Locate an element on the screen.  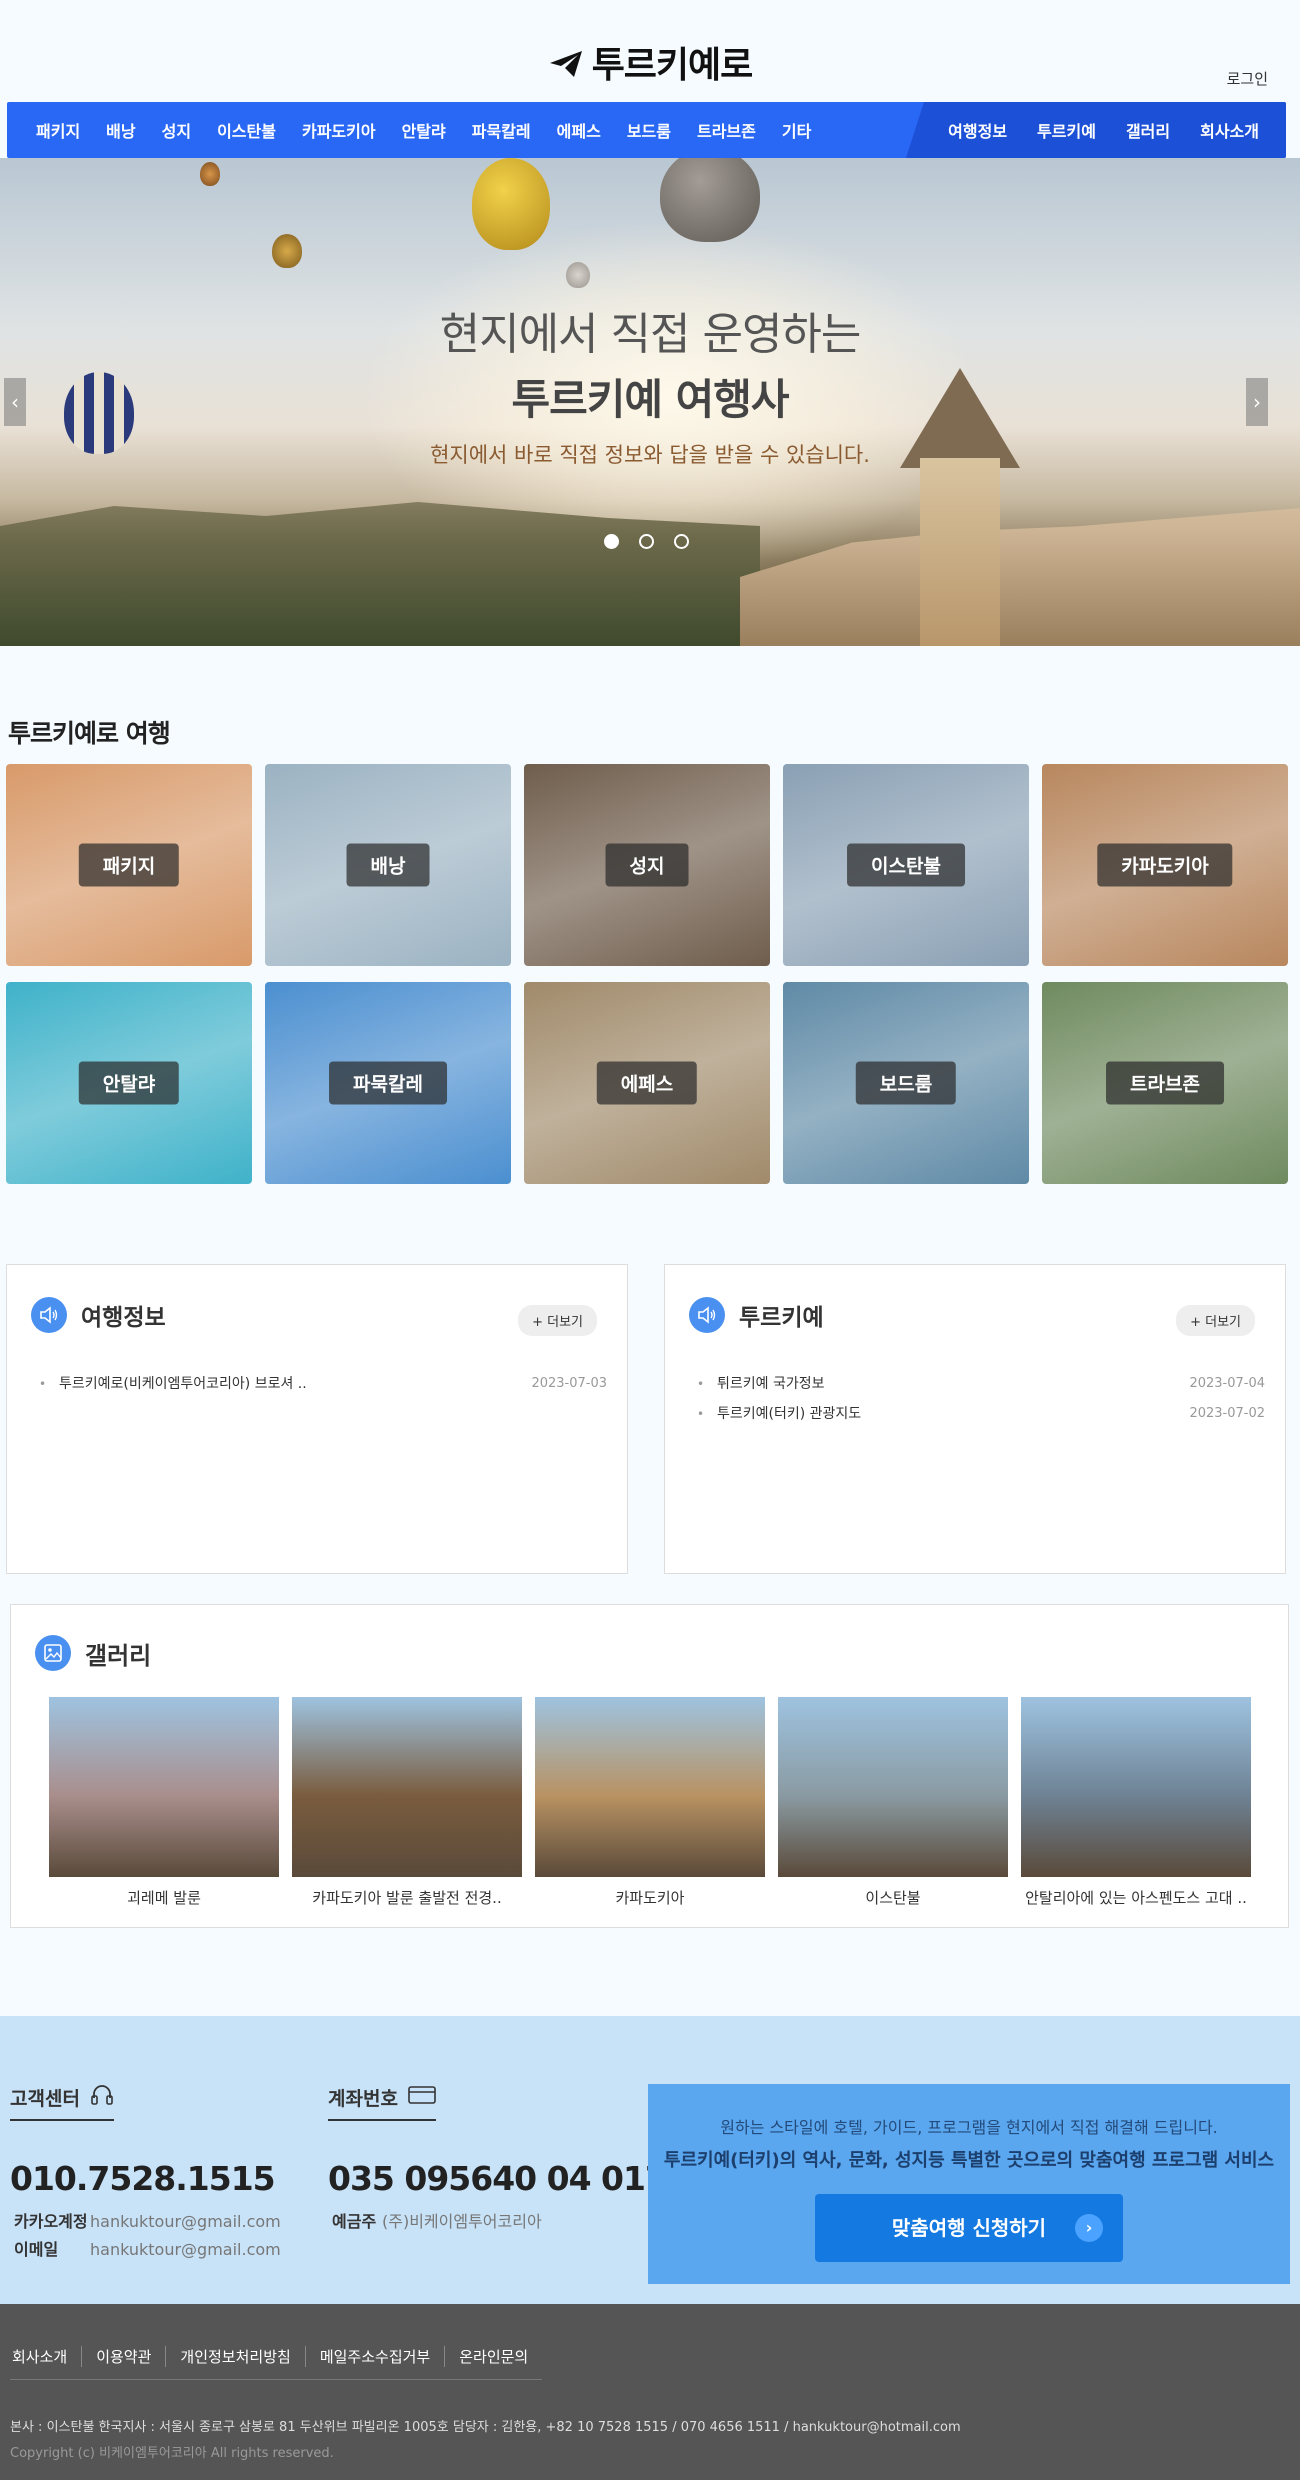
paper-plane-icon is located at coordinates (566, 67).